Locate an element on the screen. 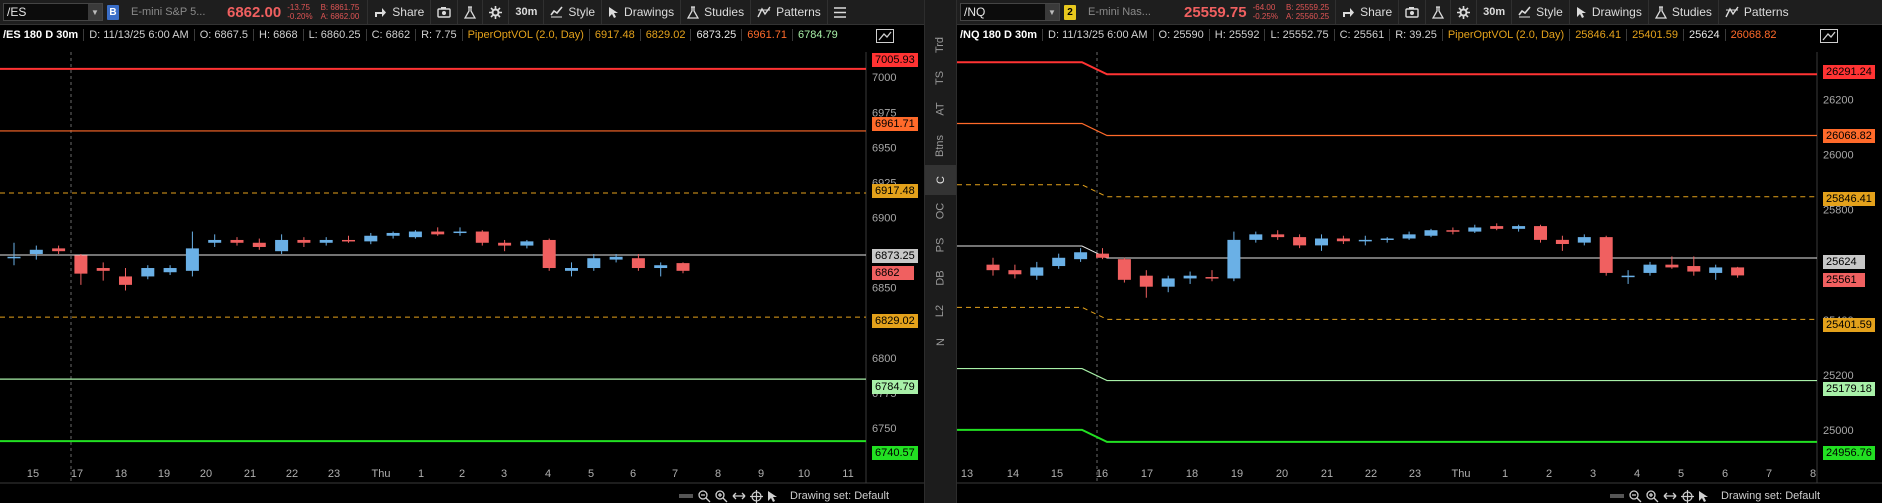 This screenshot has height=503, width=1882. tab-label: OC is located at coordinates (940, 211).